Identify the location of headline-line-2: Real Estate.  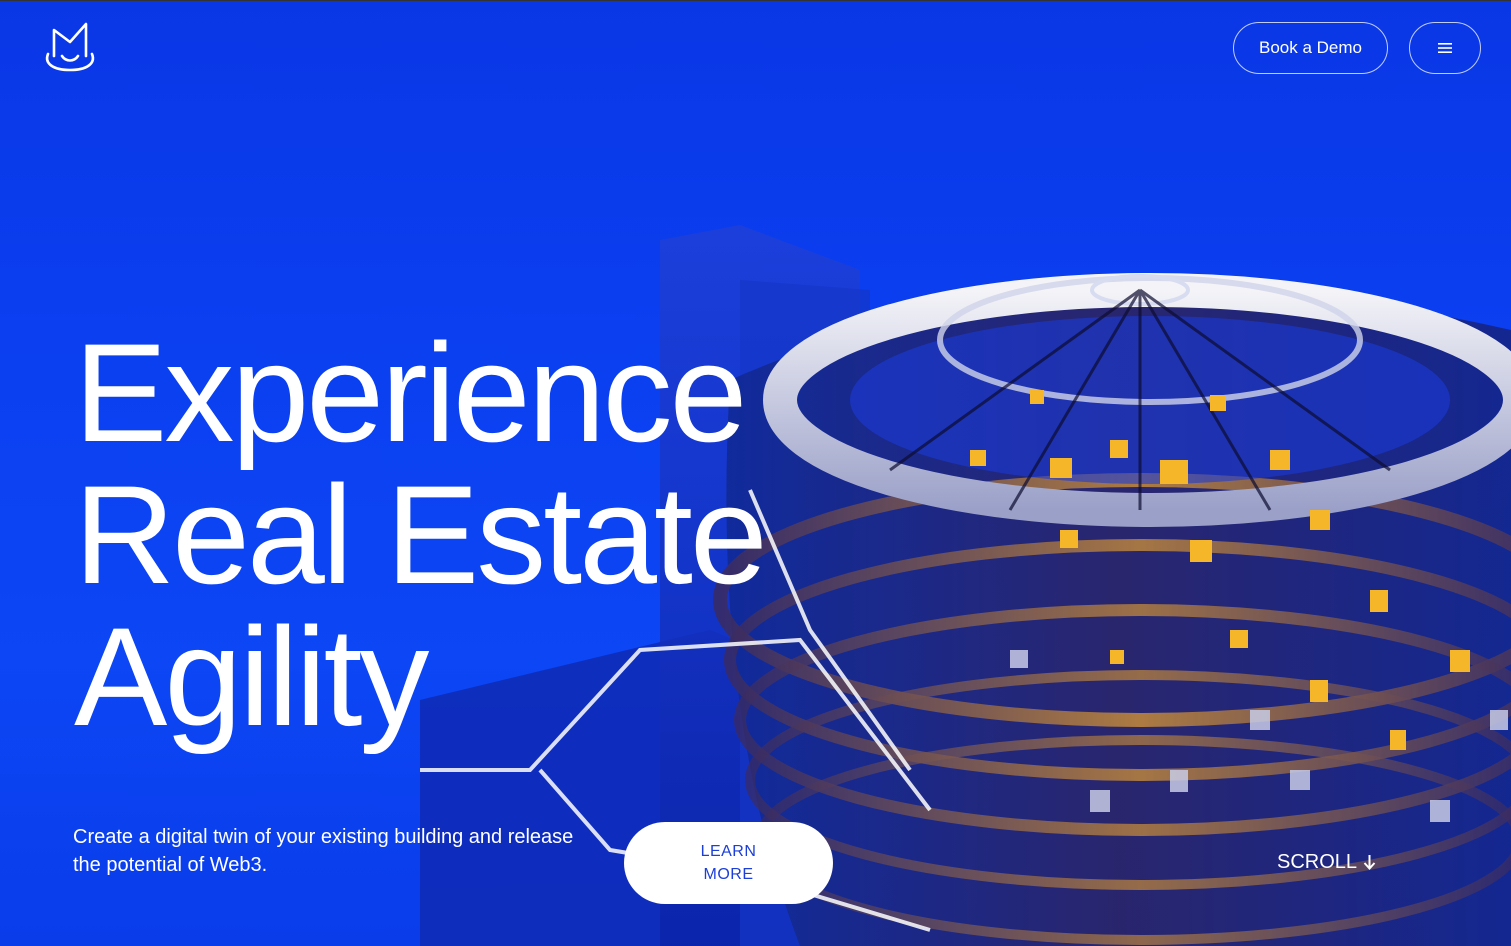
(421, 534).